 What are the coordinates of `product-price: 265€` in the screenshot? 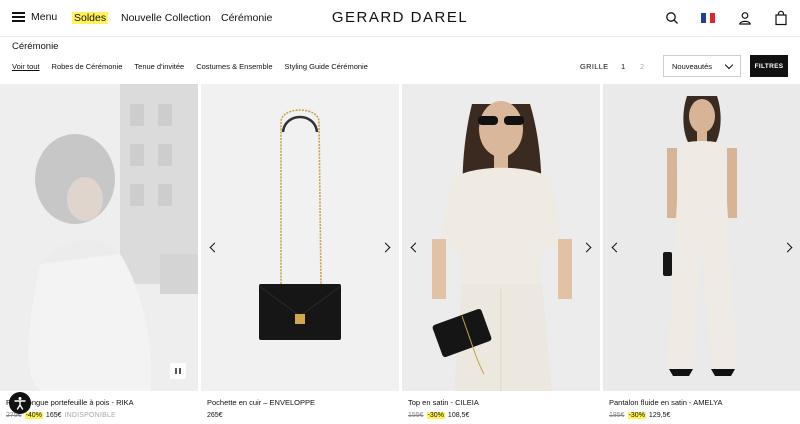 It's located at (215, 415).